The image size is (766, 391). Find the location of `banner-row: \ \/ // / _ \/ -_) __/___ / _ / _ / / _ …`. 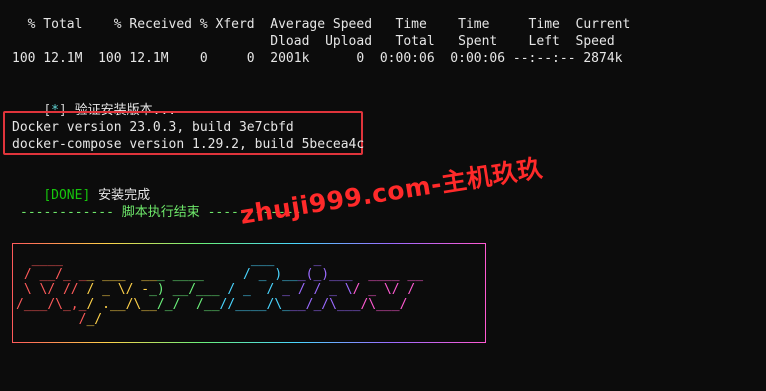

banner-row: \ \/ // / _ \/ -_) __/___ / _ / _ / / _ … is located at coordinates (219, 289).